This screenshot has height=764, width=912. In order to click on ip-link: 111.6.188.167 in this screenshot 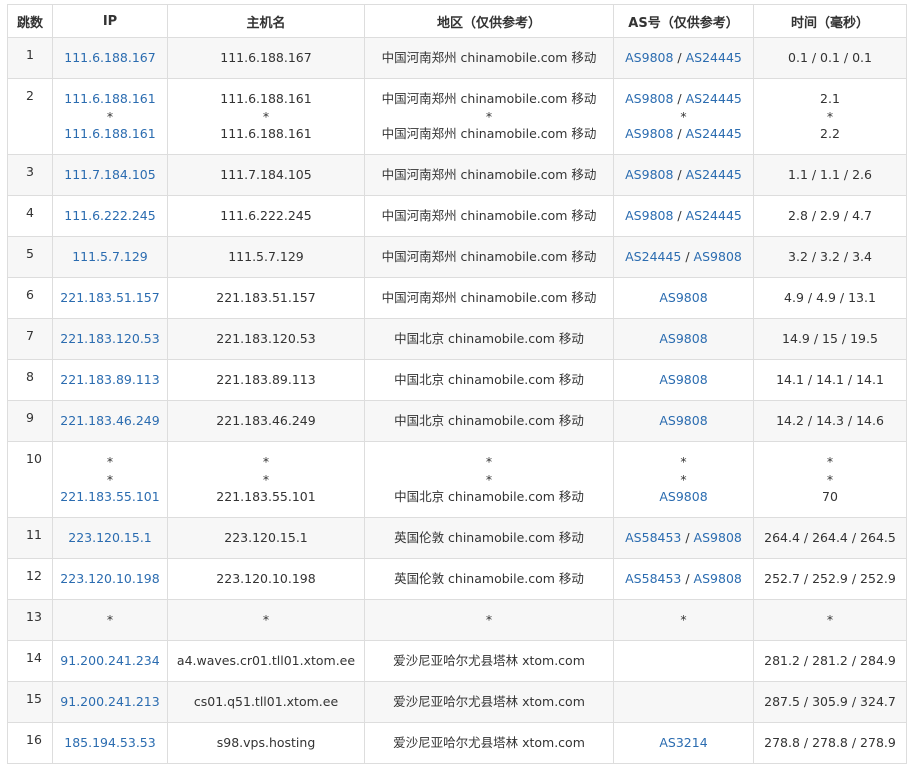, I will do `click(109, 57)`.